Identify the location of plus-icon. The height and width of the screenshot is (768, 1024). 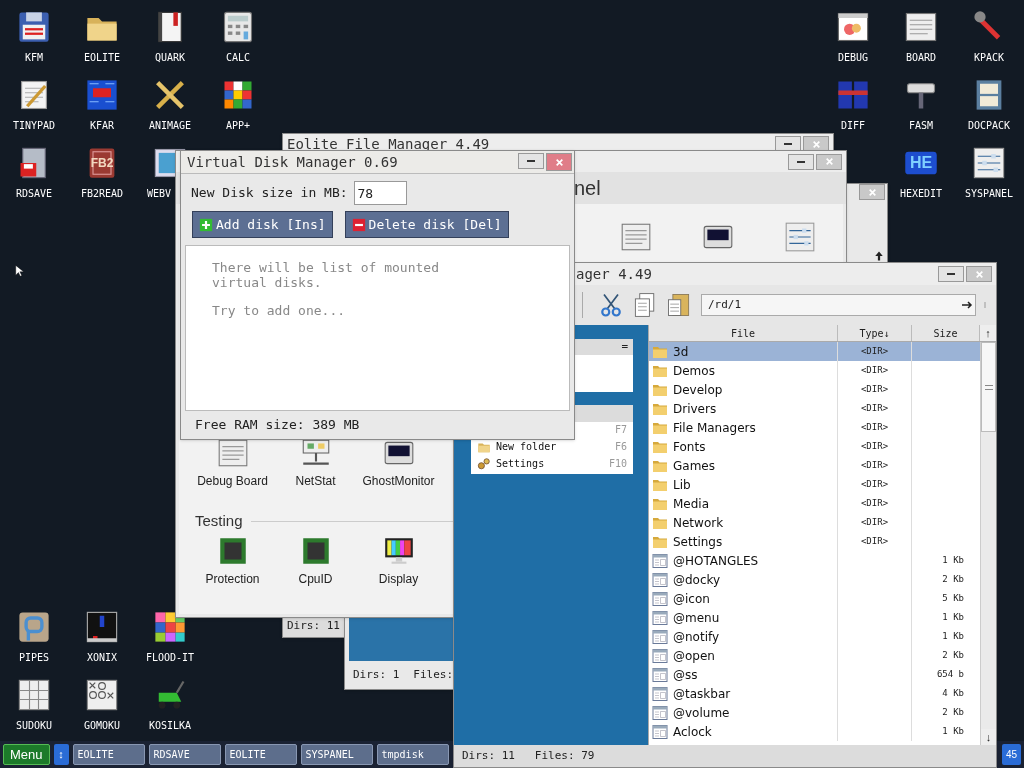
(206, 224).